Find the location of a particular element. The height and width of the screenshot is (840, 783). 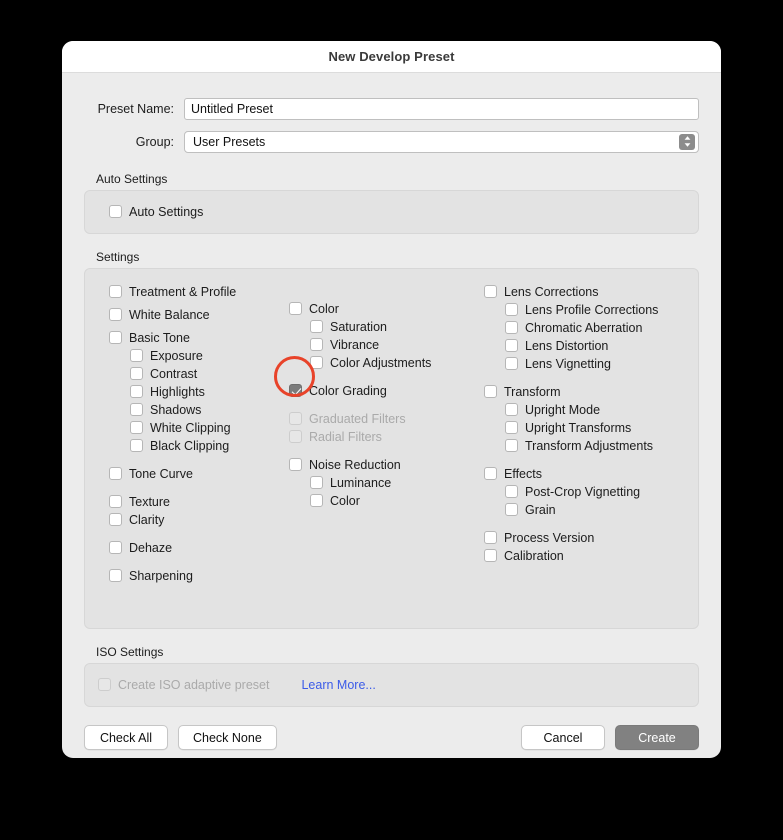

checkbox-auto-settings: Auto Settings is located at coordinates (403, 211).